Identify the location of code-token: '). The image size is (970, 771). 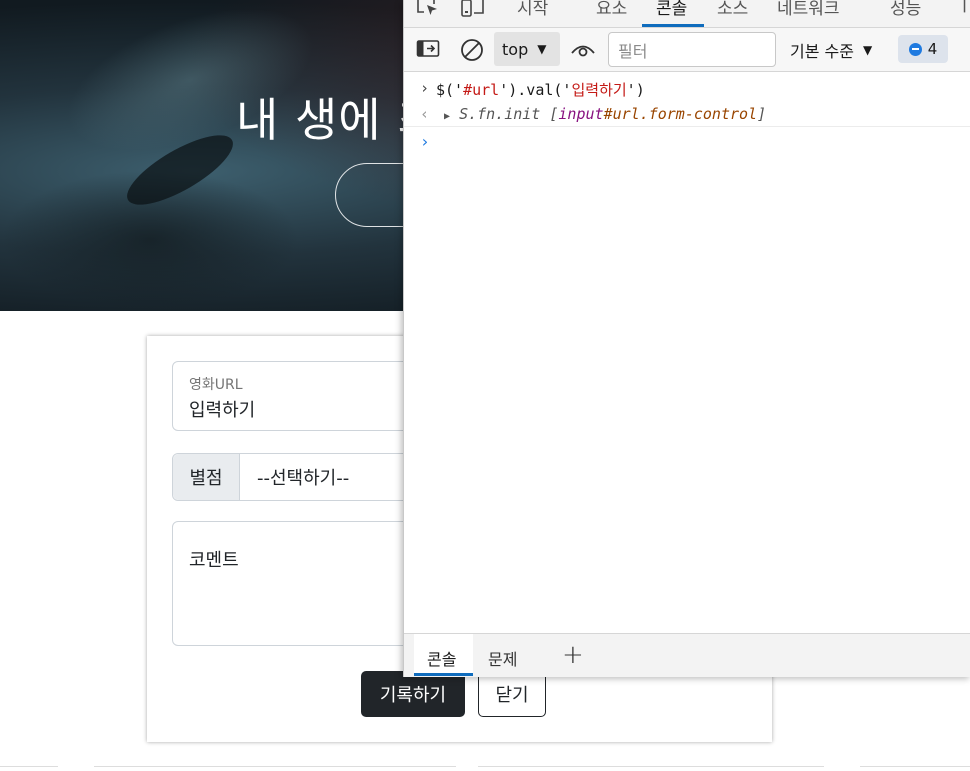
(635, 90).